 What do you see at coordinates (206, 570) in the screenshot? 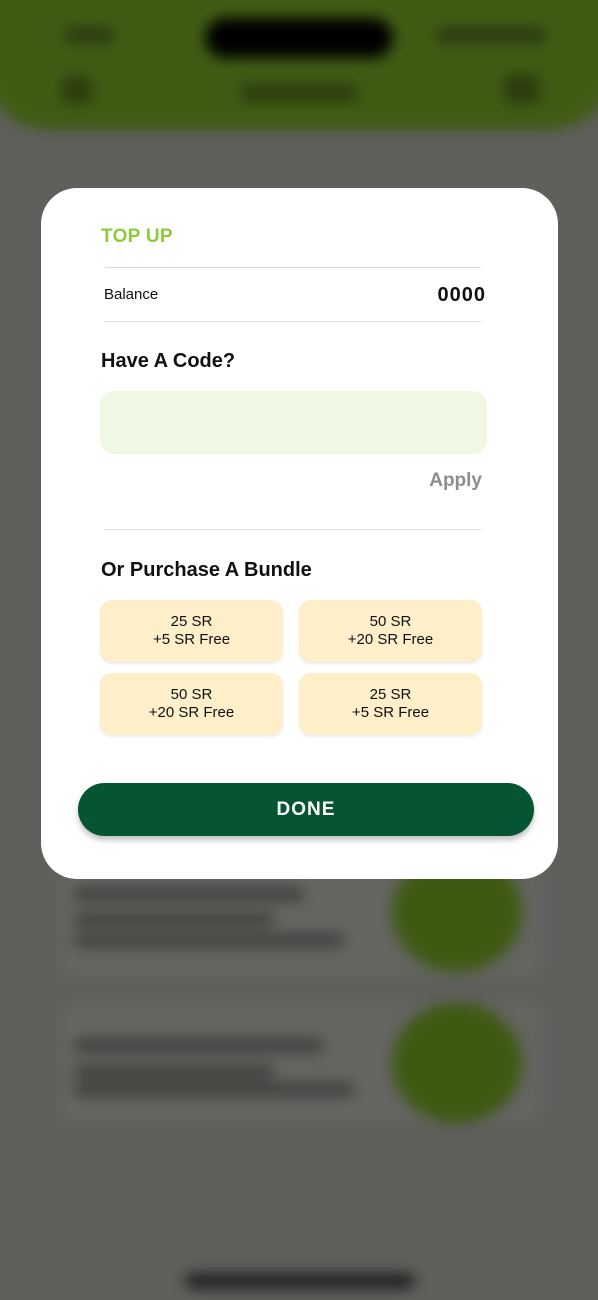
I see `bundle-heading: Or Purchase A Bundle` at bounding box center [206, 570].